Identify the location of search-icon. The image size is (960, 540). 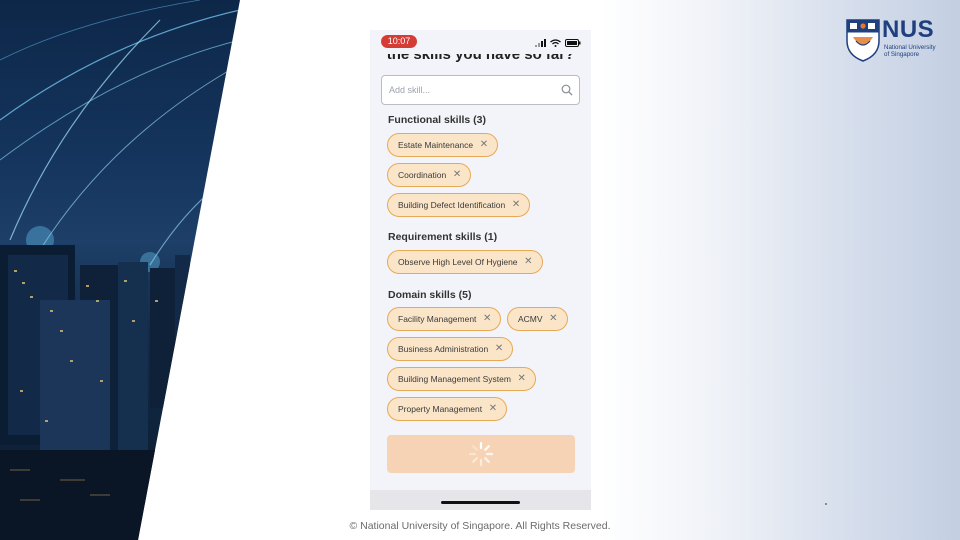
(567, 90).